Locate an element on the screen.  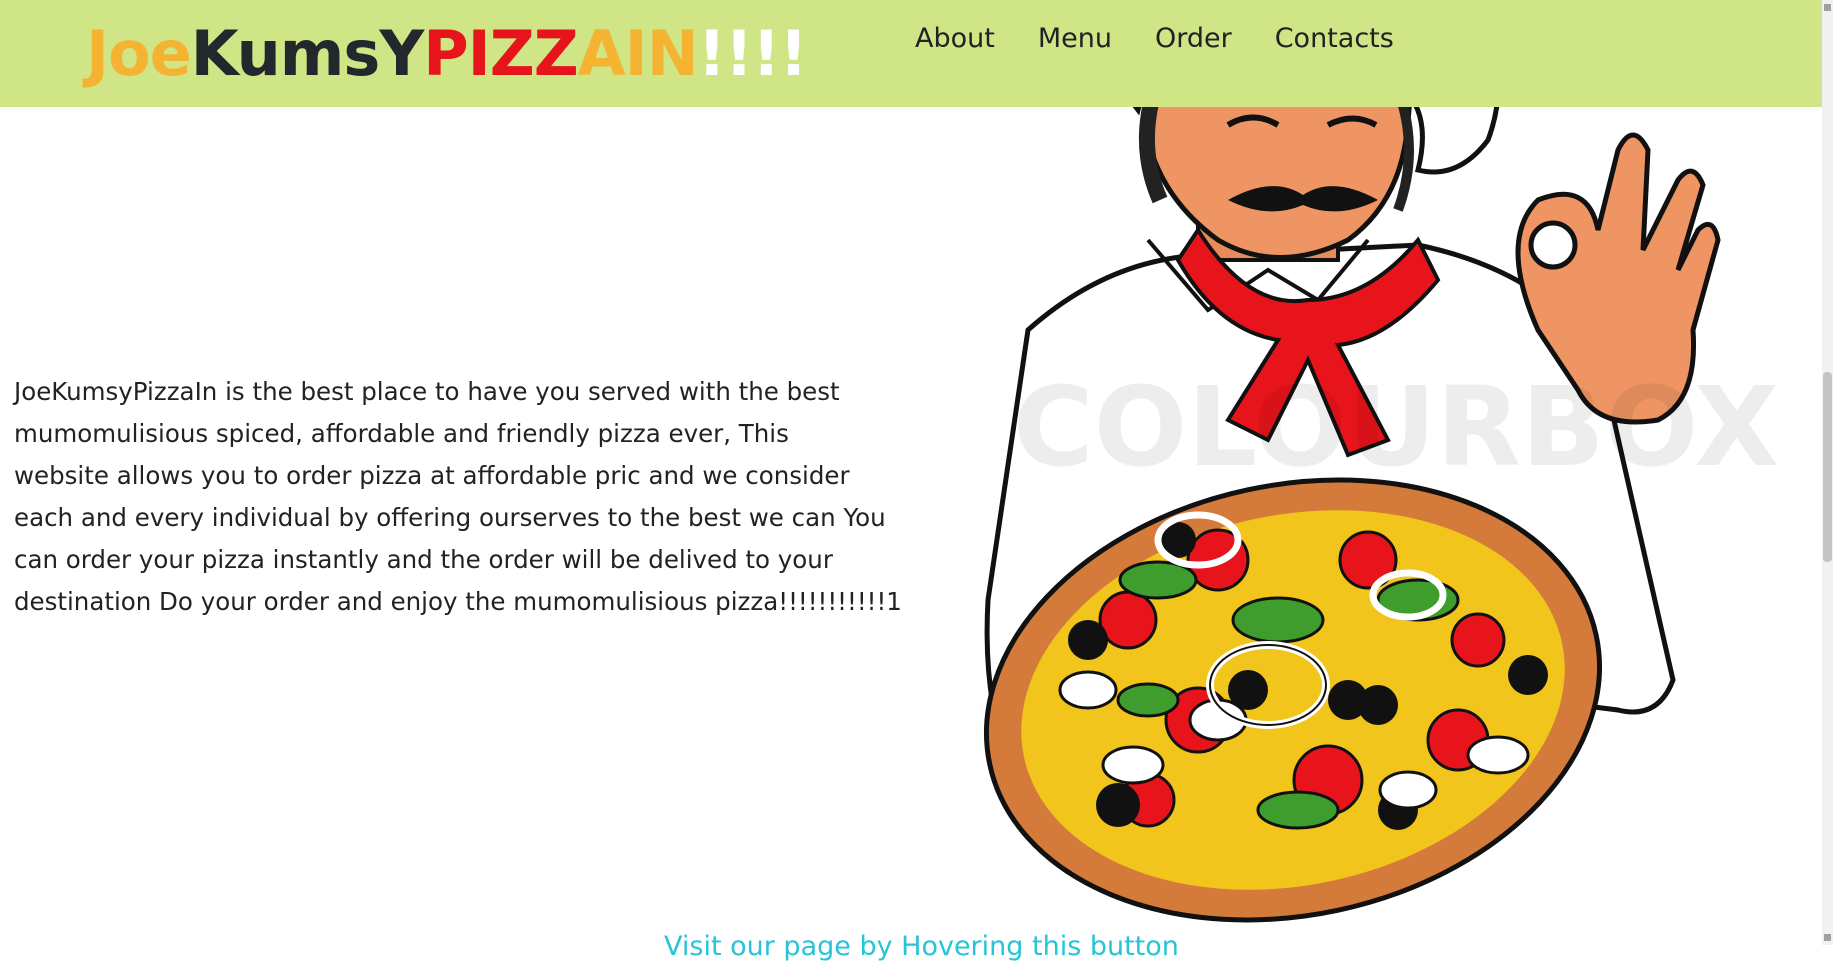
page-scrollbar is located at coordinates (1827, 472).